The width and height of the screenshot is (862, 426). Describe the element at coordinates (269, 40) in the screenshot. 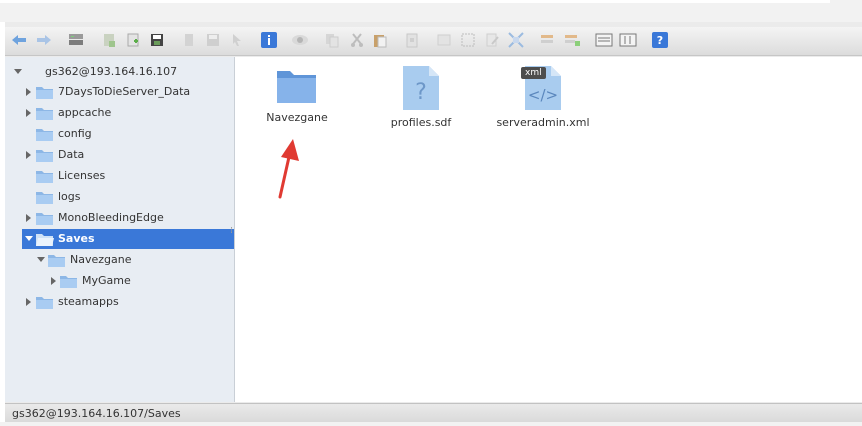

I see `info-icon` at that location.